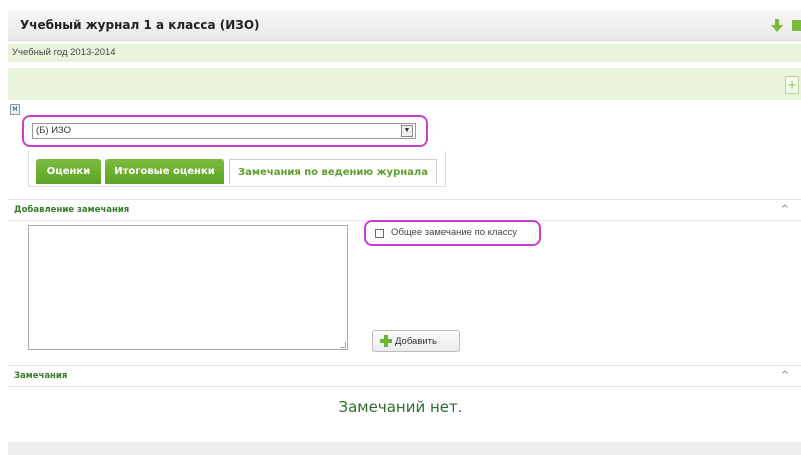  What do you see at coordinates (404, 53) in the screenshot?
I see `school-year-bar: Учебный год 2013-2014` at bounding box center [404, 53].